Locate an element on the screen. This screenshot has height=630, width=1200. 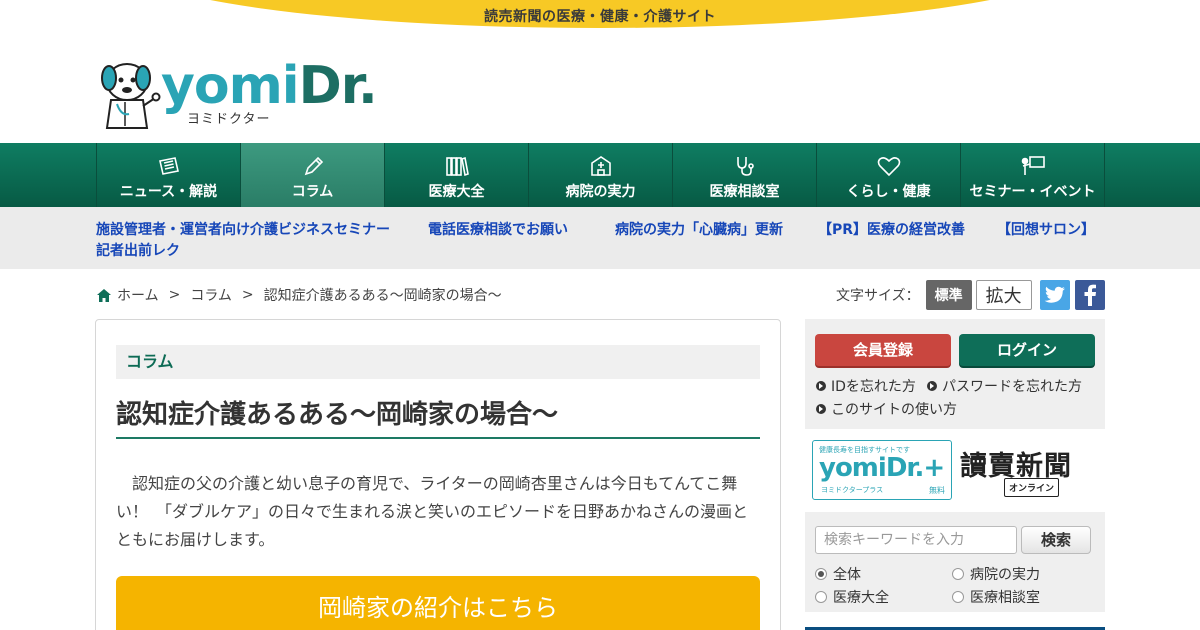
nav-item-life-health: くらし・健康 is located at coordinates (889, 175).